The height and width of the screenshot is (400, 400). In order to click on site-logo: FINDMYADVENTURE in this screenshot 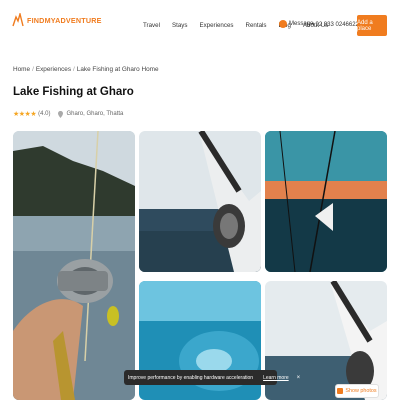, I will do `click(57, 20)`.